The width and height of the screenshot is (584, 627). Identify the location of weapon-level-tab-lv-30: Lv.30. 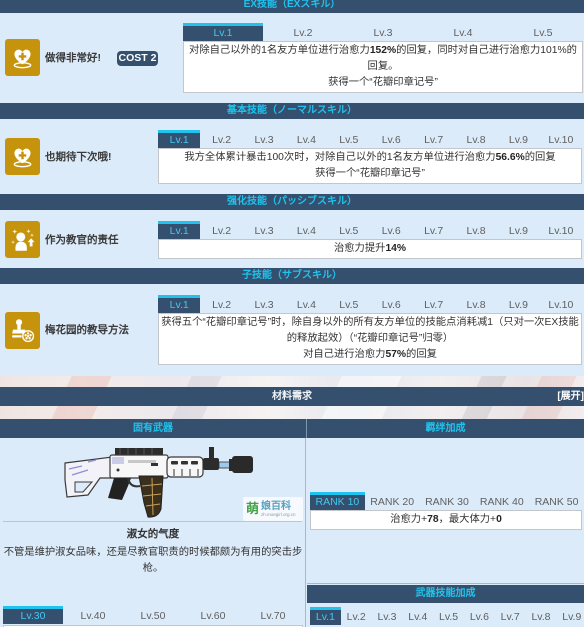
(33, 615).